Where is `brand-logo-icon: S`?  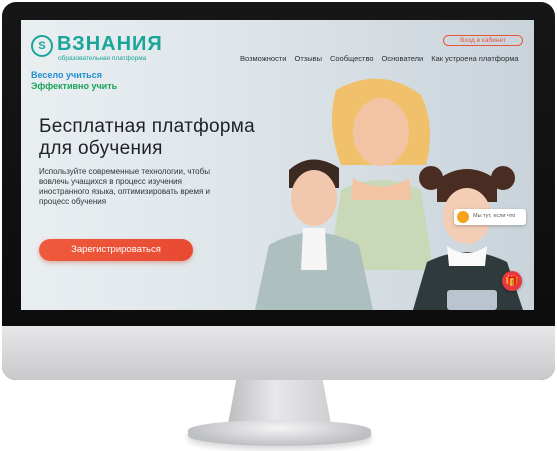 brand-logo-icon: S is located at coordinates (42, 46).